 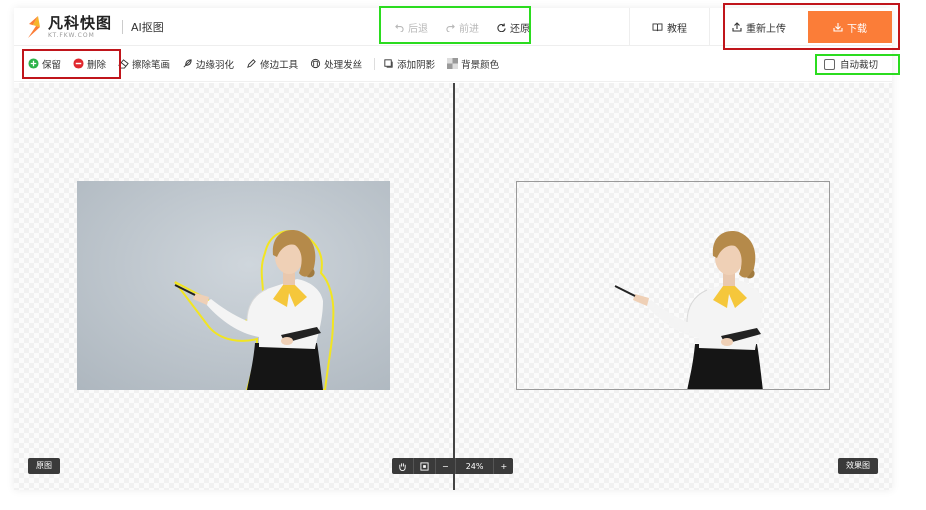 I want to click on redo-label: 前进, so click(x=469, y=29).